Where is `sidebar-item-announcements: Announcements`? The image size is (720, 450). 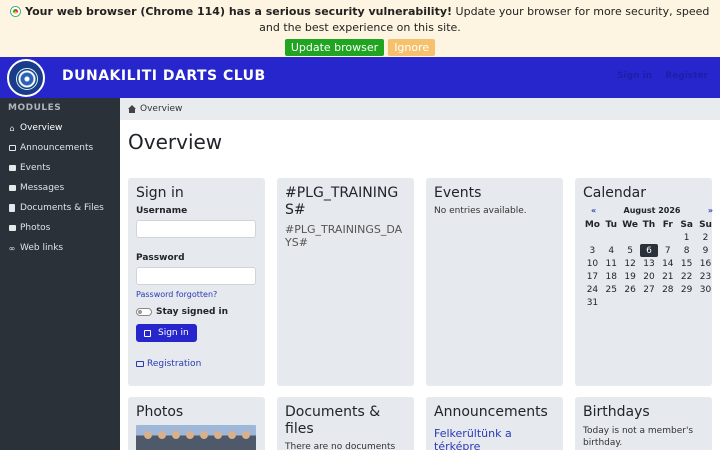
sidebar-item-announcements: Announcements is located at coordinates (60, 148).